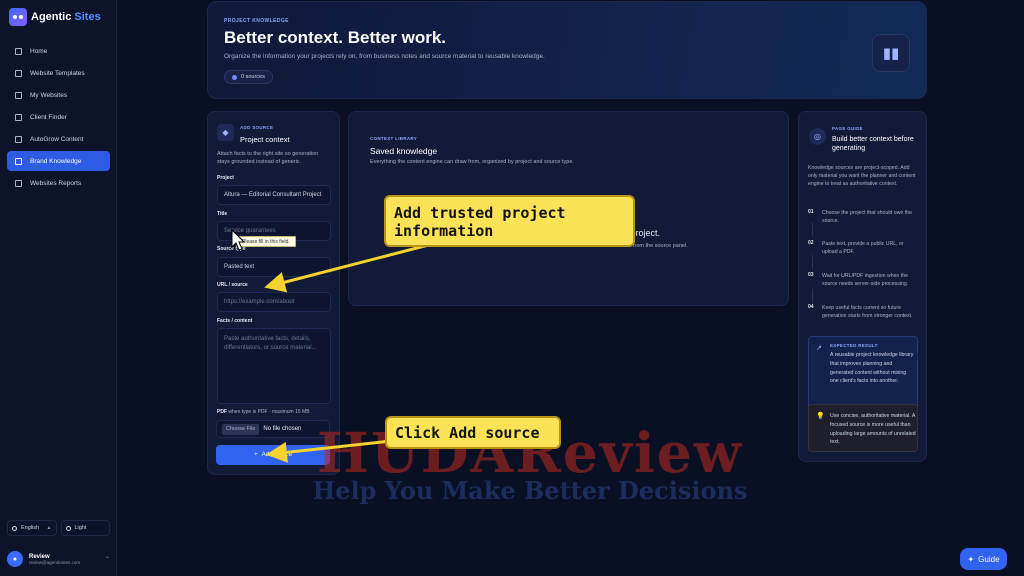  What do you see at coordinates (509, 221) in the screenshot?
I see `callout-add-info: Add trusted project information` at bounding box center [509, 221].